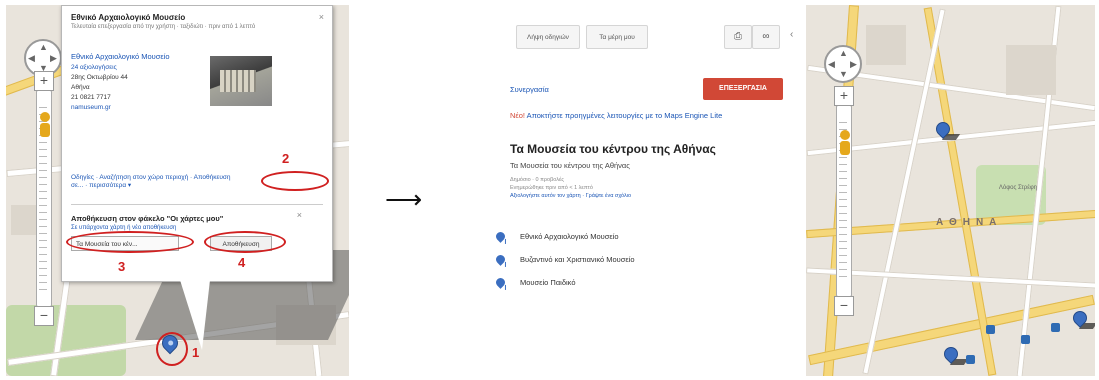 This screenshot has width=1099, height=380. I want to click on phone-line: 21 0821 7717, so click(91, 97).